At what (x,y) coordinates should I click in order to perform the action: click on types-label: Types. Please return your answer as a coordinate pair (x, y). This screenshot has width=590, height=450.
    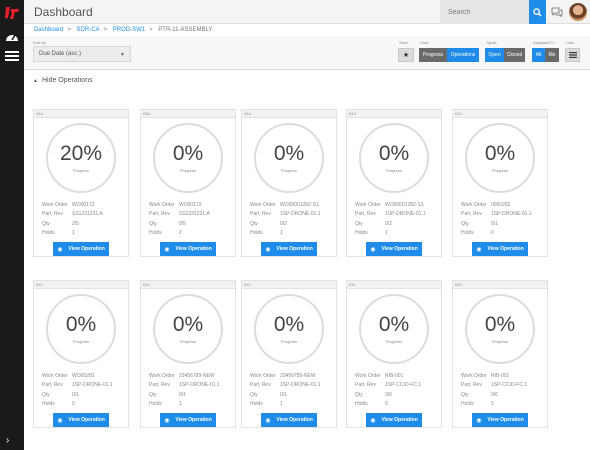
    Looking at the image, I should click on (491, 42).